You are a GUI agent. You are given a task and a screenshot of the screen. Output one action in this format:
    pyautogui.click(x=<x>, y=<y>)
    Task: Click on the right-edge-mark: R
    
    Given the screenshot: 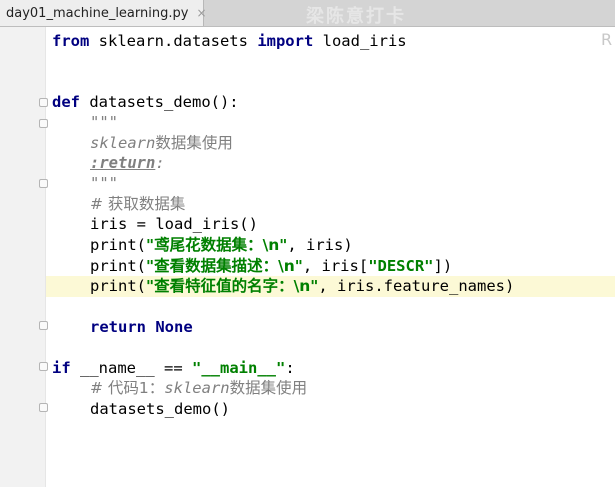 What is the action you would take?
    pyautogui.click(x=607, y=39)
    